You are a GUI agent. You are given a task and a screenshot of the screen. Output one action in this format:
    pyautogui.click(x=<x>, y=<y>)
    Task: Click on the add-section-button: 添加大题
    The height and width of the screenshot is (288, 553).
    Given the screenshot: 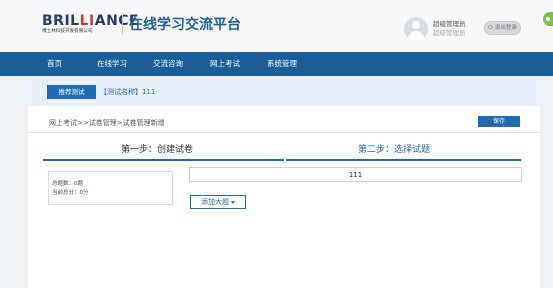 What is the action you would take?
    pyautogui.click(x=218, y=202)
    